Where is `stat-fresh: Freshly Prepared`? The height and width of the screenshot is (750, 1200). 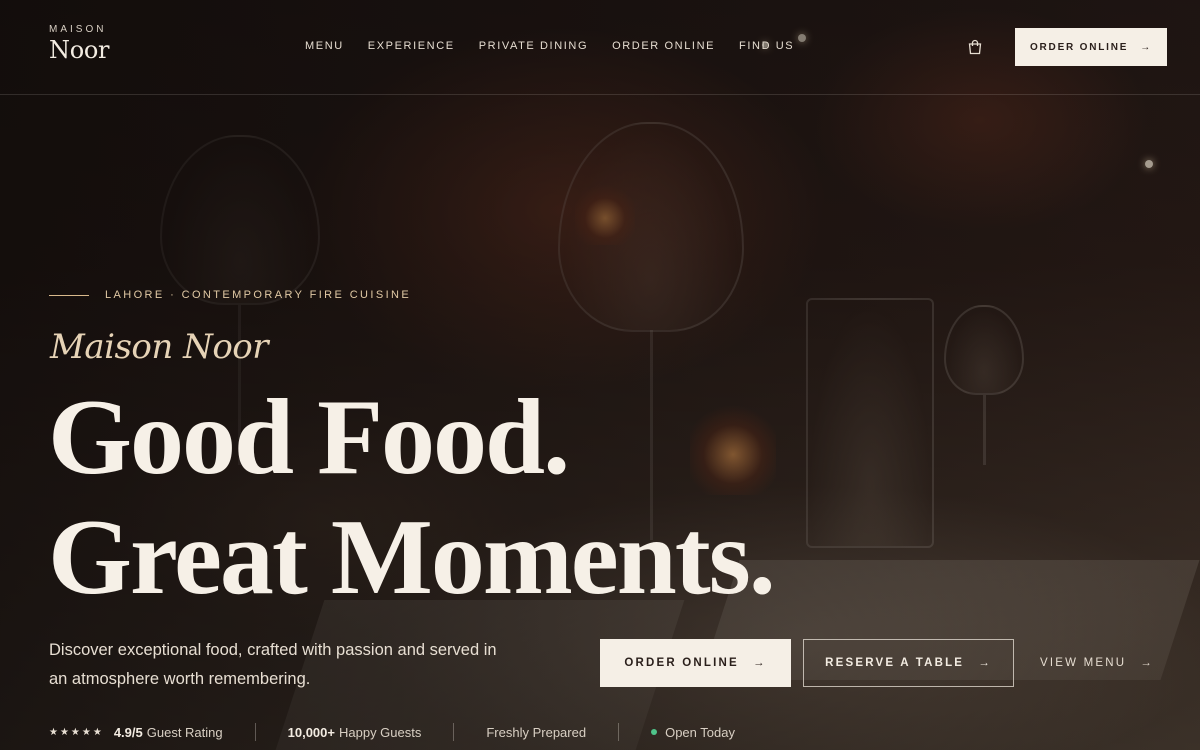
stat-fresh: Freshly Prepared is located at coordinates (536, 732).